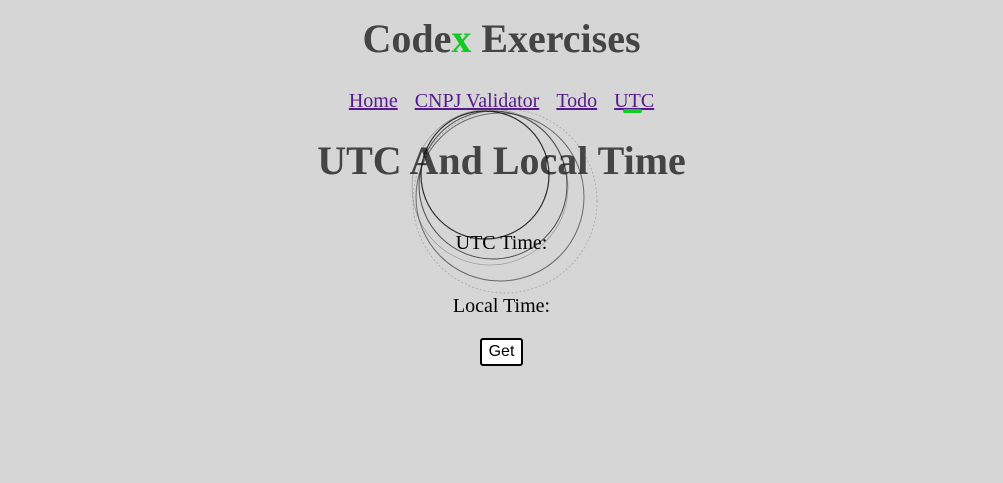 The width and height of the screenshot is (1003, 483). I want to click on get-button-wrapper: Get, so click(501, 352).